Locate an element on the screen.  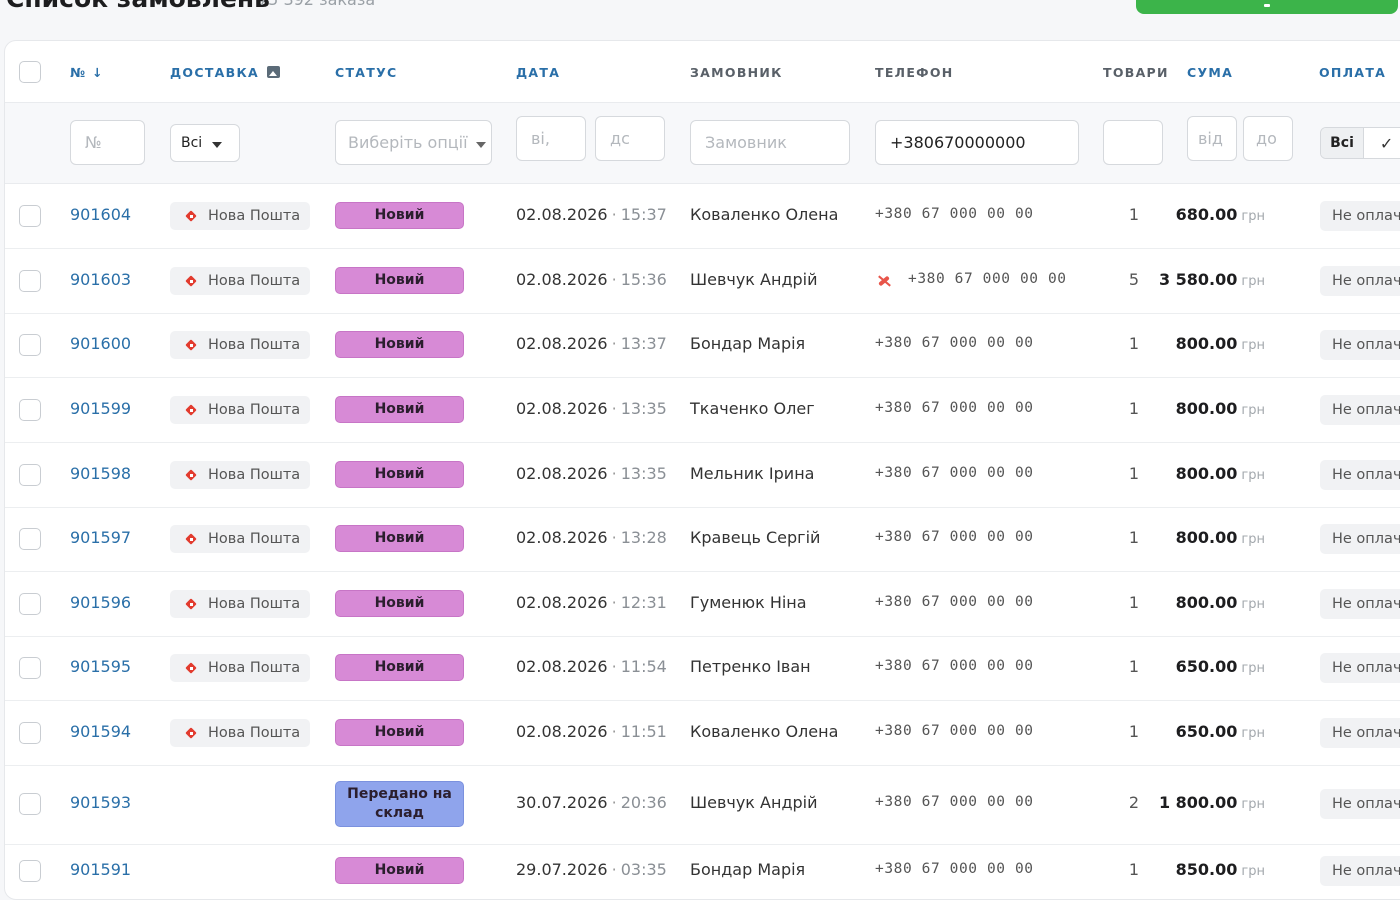
order-id-link: 901603 is located at coordinates (100, 279).